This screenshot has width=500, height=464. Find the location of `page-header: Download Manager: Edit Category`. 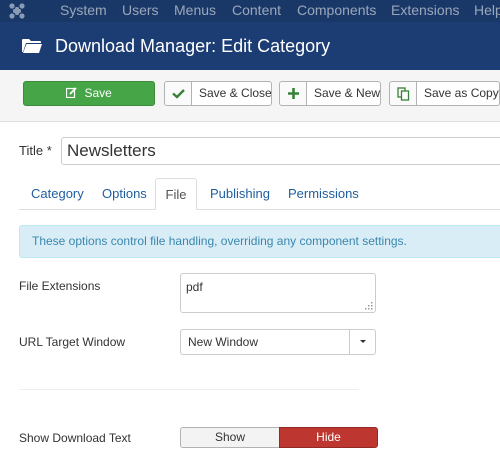

page-header: Download Manager: Edit Category is located at coordinates (250, 46).